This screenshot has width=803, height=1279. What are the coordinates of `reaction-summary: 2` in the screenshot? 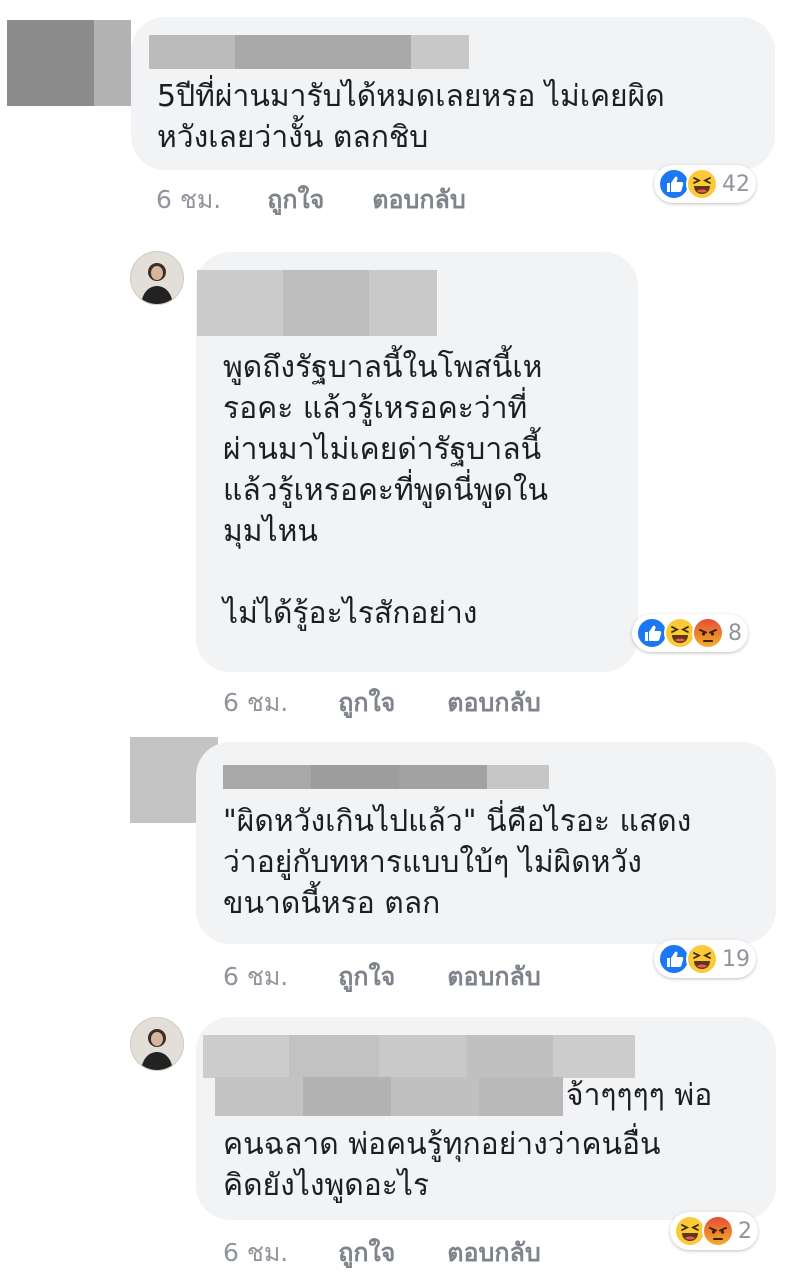 It's located at (714, 1231).